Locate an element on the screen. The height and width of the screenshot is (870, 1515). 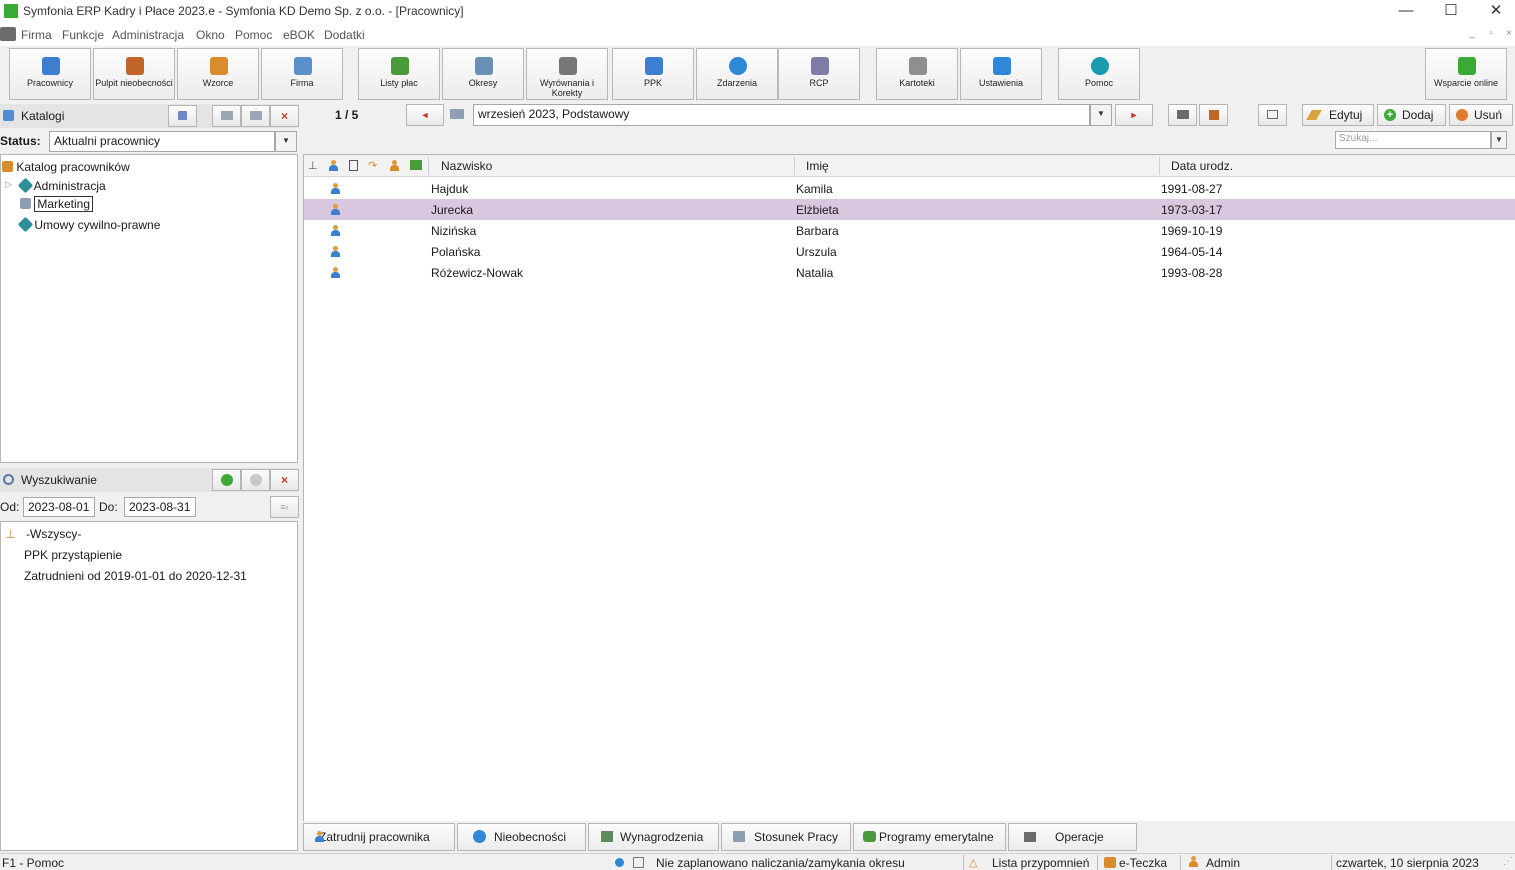
search-item: Zatrudnieni od 2019-01-01 do 2020-12-31 is located at coordinates (135, 576).